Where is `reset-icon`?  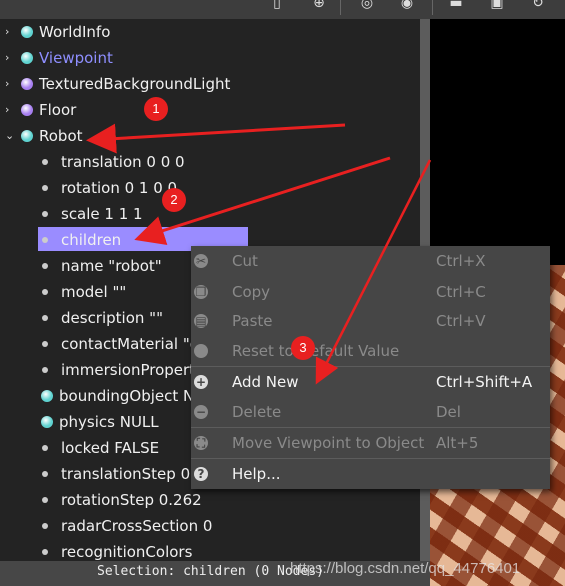 reset-icon is located at coordinates (201, 351).